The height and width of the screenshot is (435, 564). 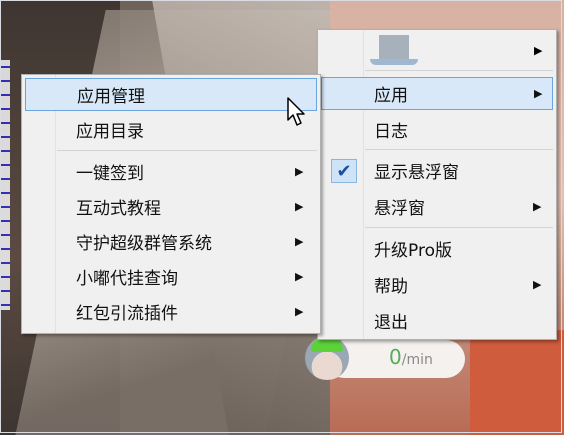 What do you see at coordinates (110, 174) in the screenshot?
I see `submenu-item-one-click-checkin-label: 一键签到` at bounding box center [110, 174].